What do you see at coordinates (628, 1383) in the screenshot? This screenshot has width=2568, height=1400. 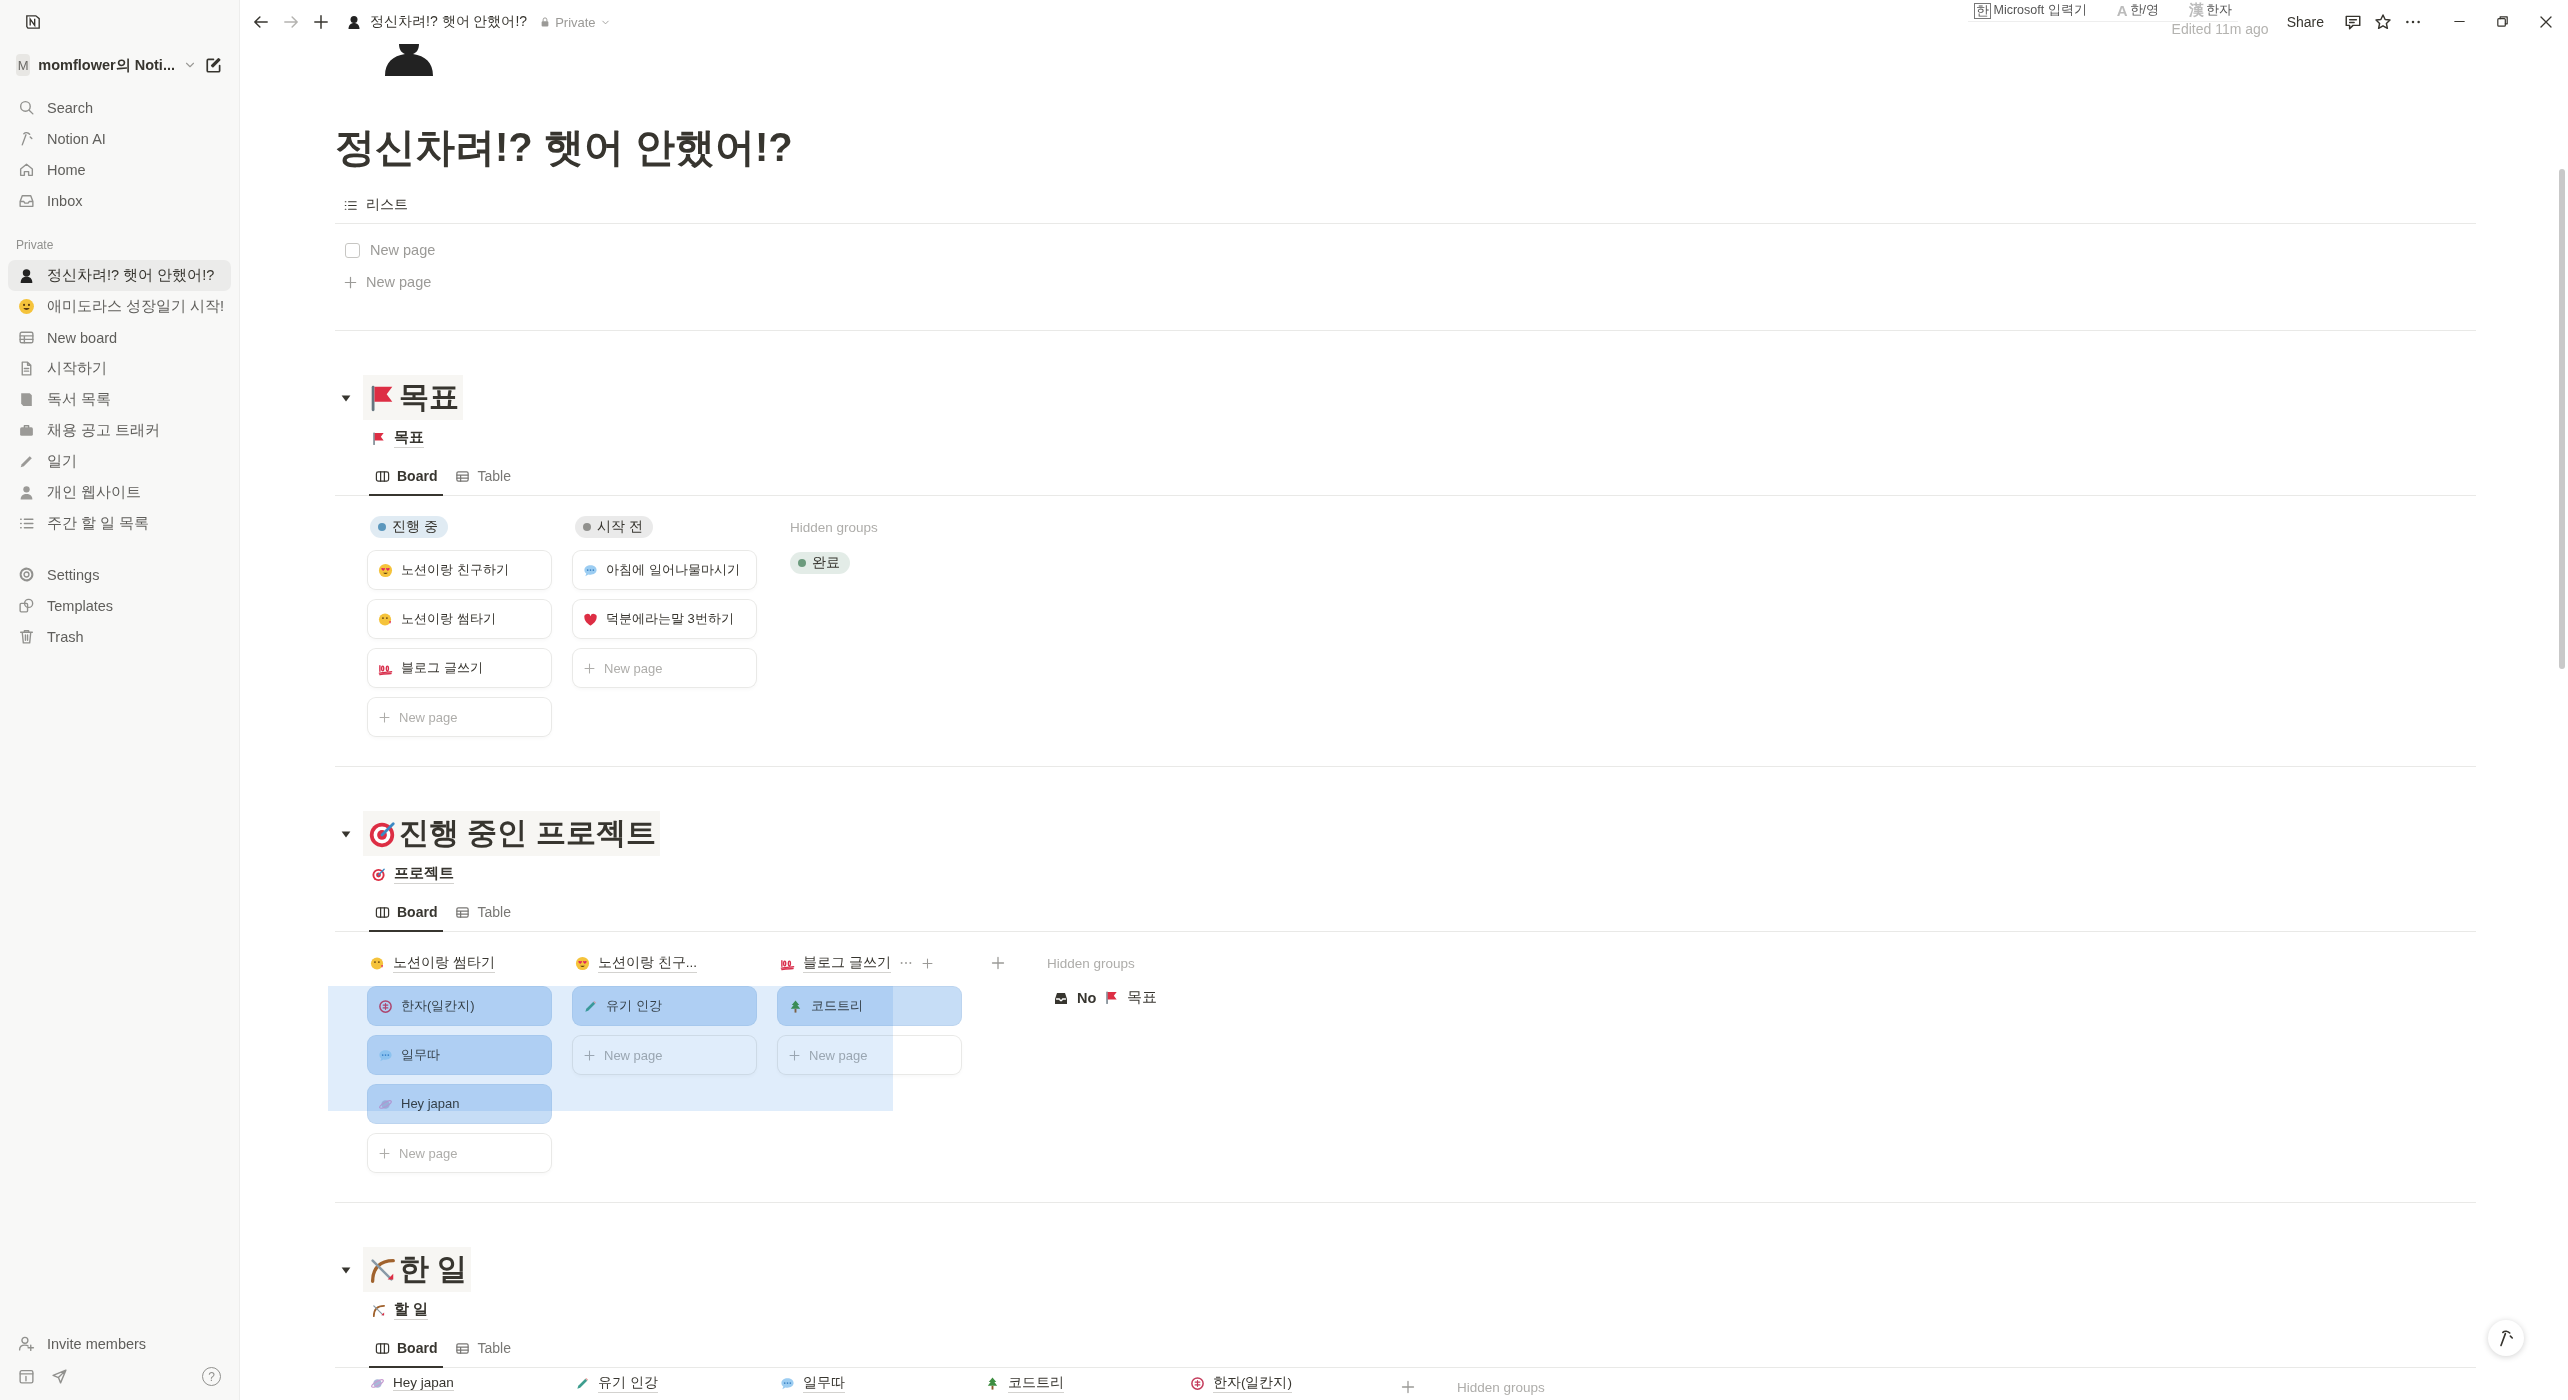 I see `group-title: 유기 인강` at bounding box center [628, 1383].